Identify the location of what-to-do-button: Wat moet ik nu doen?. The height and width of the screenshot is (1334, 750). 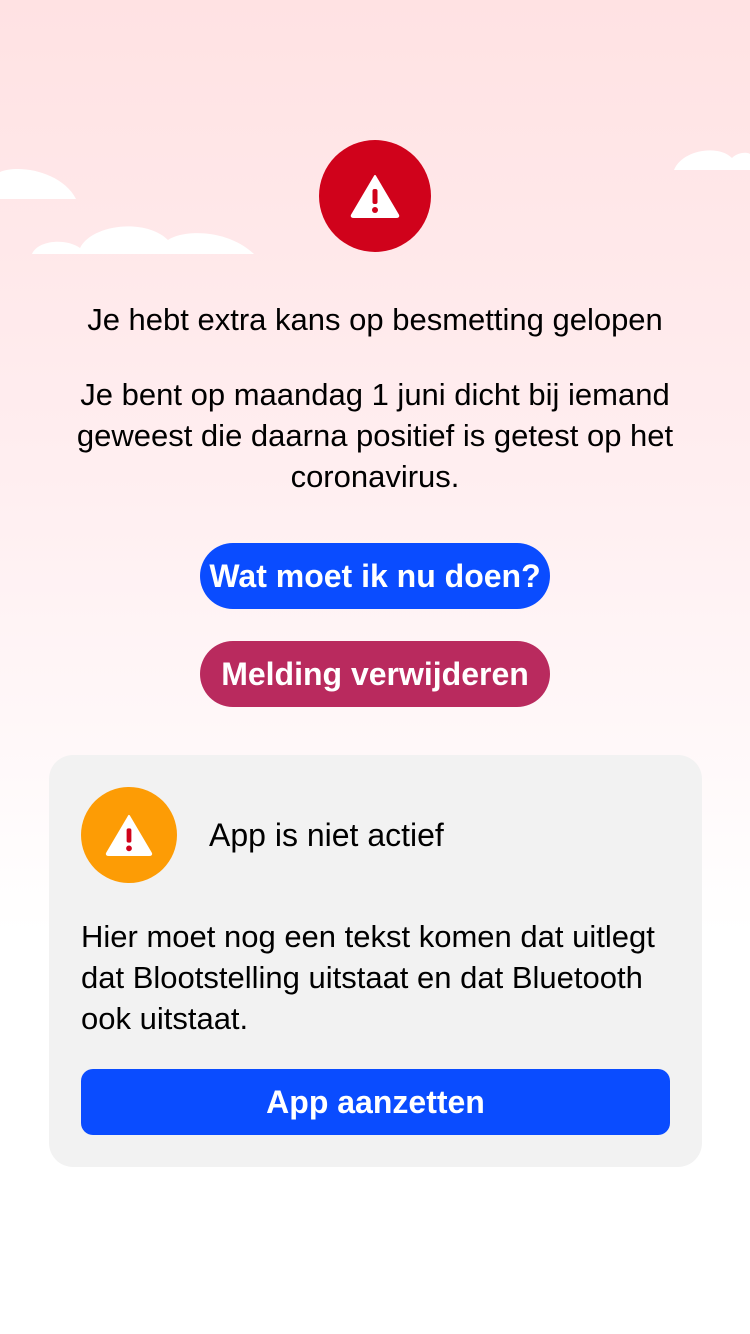
(375, 576).